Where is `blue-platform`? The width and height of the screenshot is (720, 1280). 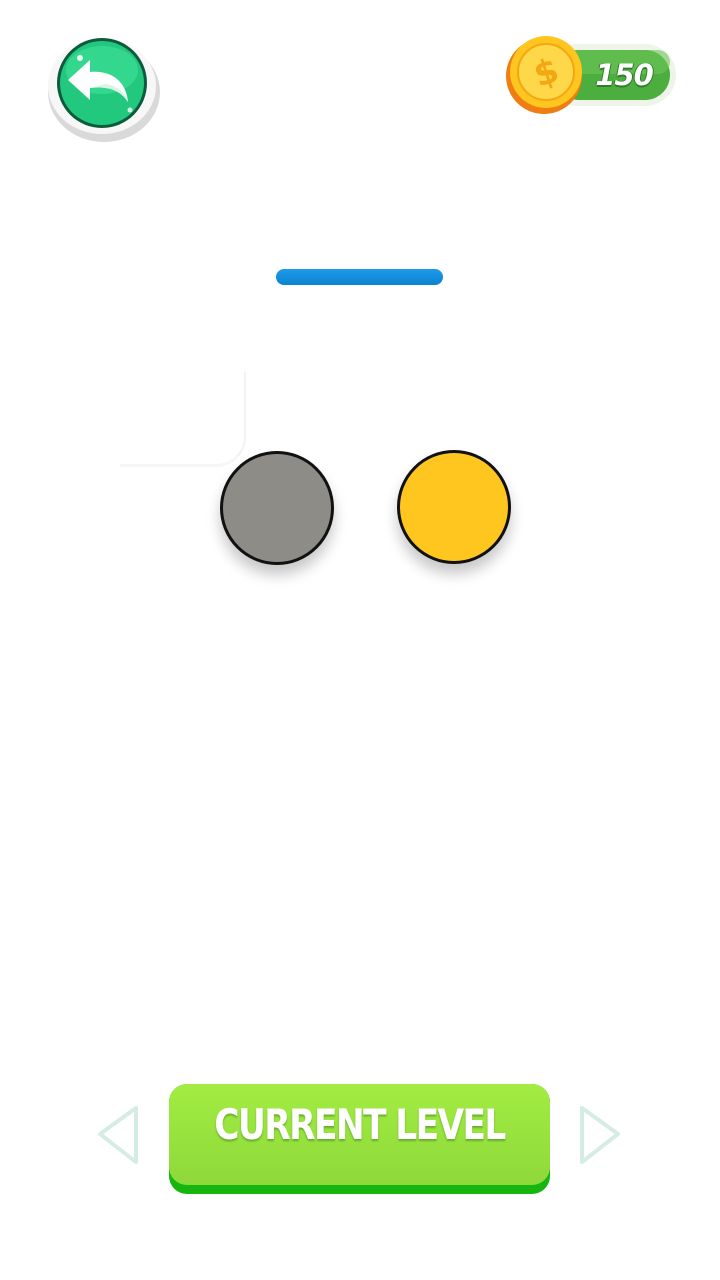
blue-platform is located at coordinates (359, 277).